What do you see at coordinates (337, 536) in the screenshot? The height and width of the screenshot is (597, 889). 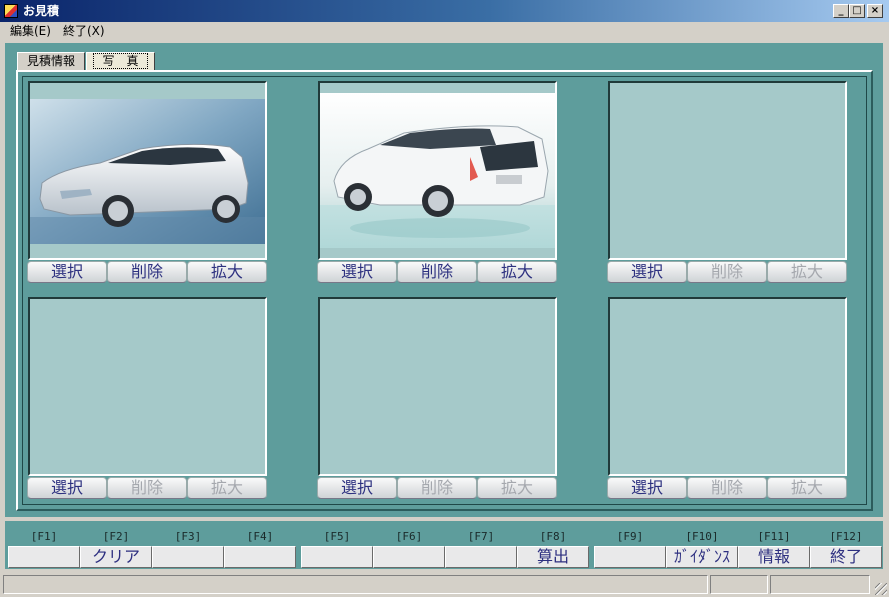 I see `f5-key-label: [F5]` at bounding box center [337, 536].